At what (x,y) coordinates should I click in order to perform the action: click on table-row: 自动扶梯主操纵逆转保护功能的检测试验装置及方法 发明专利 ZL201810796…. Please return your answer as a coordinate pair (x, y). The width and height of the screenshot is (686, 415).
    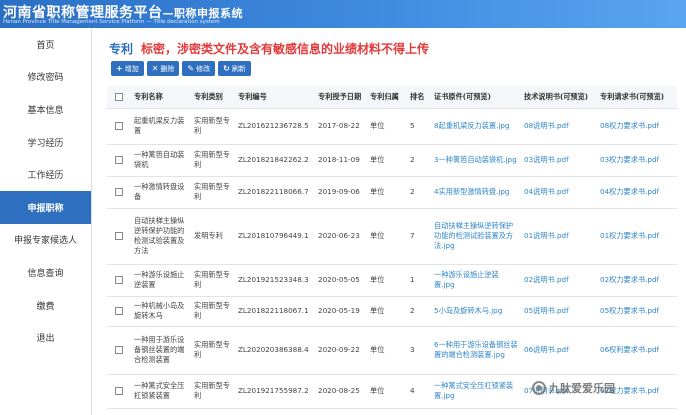
    Looking at the image, I should click on (392, 236).